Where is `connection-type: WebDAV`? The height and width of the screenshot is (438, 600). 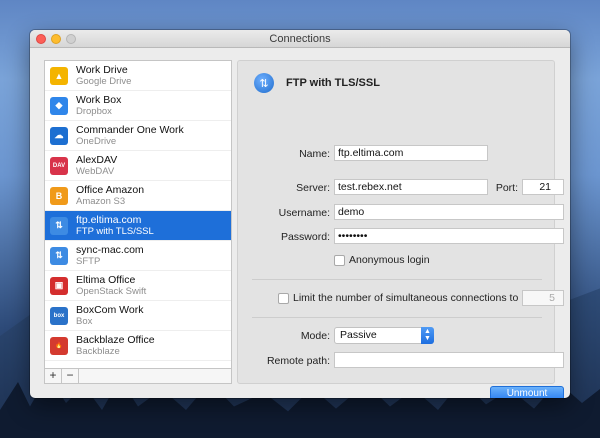 connection-type: WebDAV is located at coordinates (95, 171).